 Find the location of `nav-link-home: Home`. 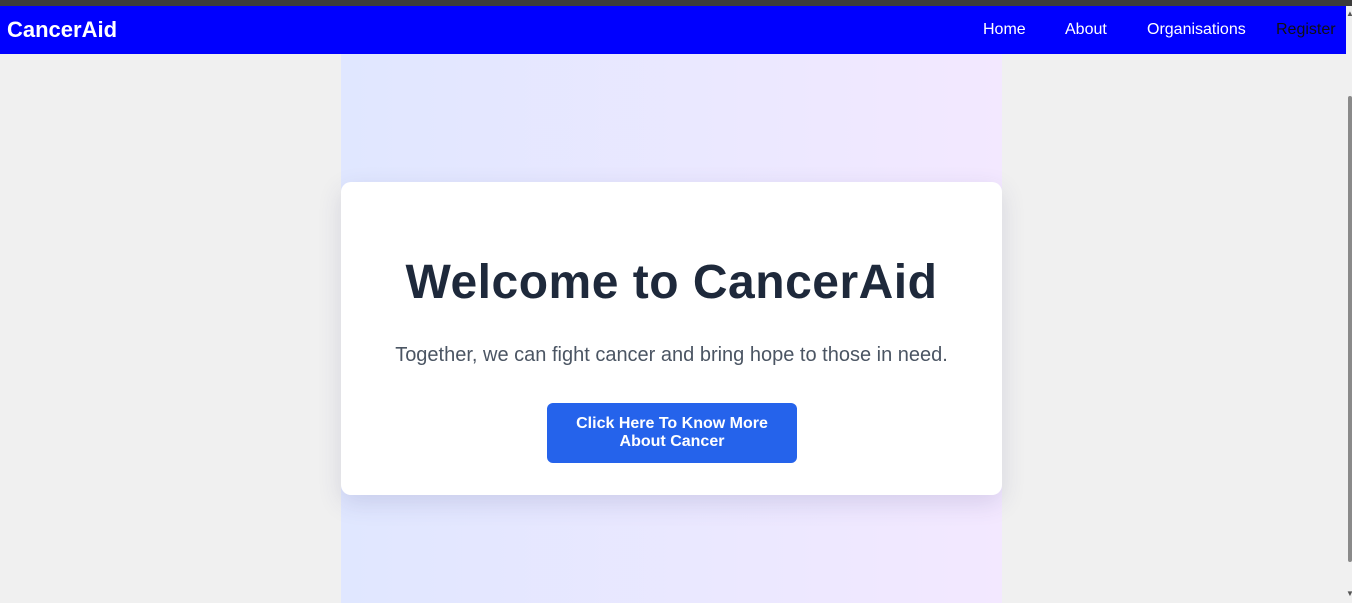

nav-link-home: Home is located at coordinates (1004, 30).